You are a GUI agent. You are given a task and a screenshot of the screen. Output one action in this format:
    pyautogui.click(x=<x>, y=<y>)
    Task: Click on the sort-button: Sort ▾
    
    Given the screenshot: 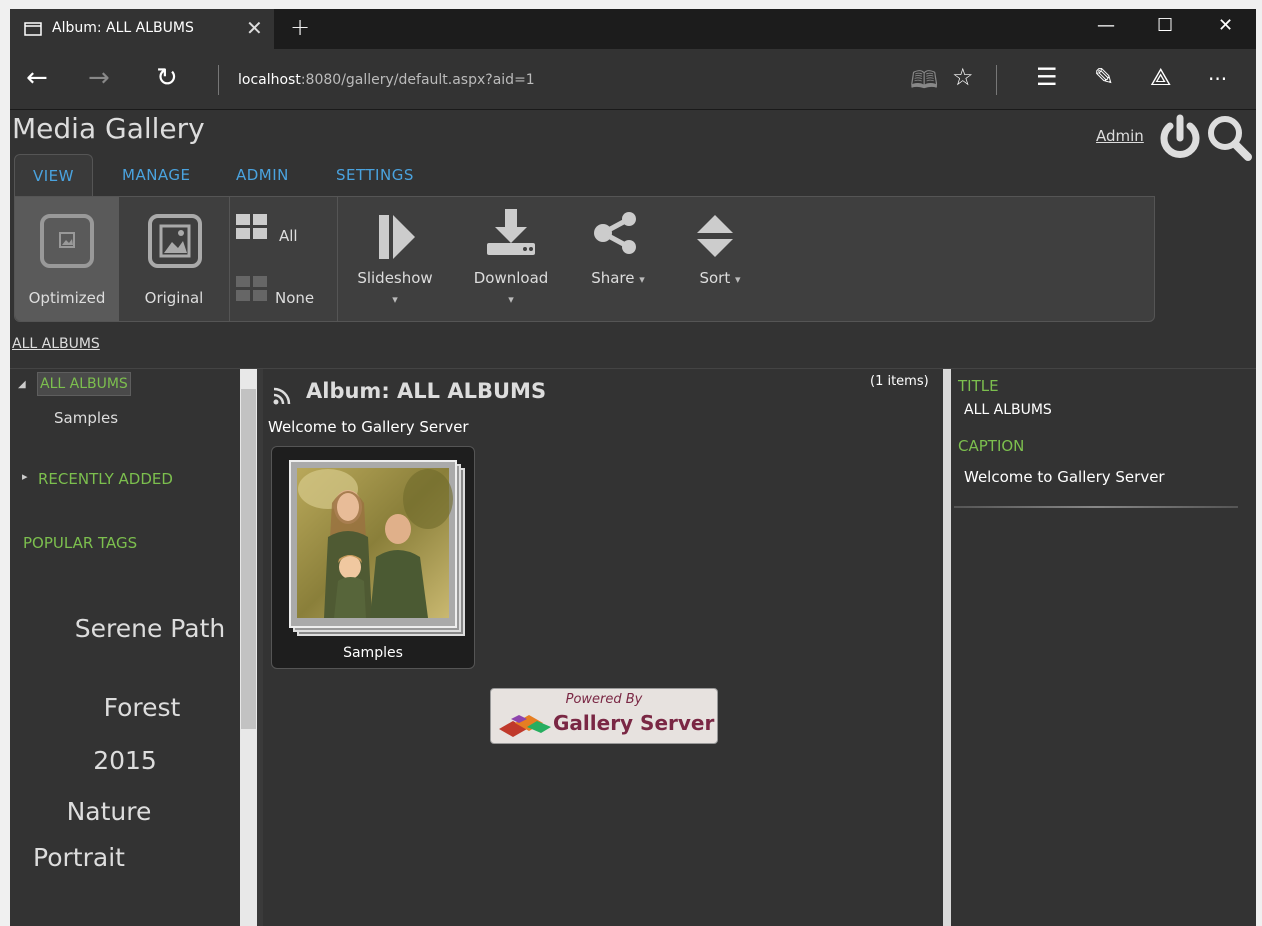 What is the action you would take?
    pyautogui.click(x=719, y=259)
    